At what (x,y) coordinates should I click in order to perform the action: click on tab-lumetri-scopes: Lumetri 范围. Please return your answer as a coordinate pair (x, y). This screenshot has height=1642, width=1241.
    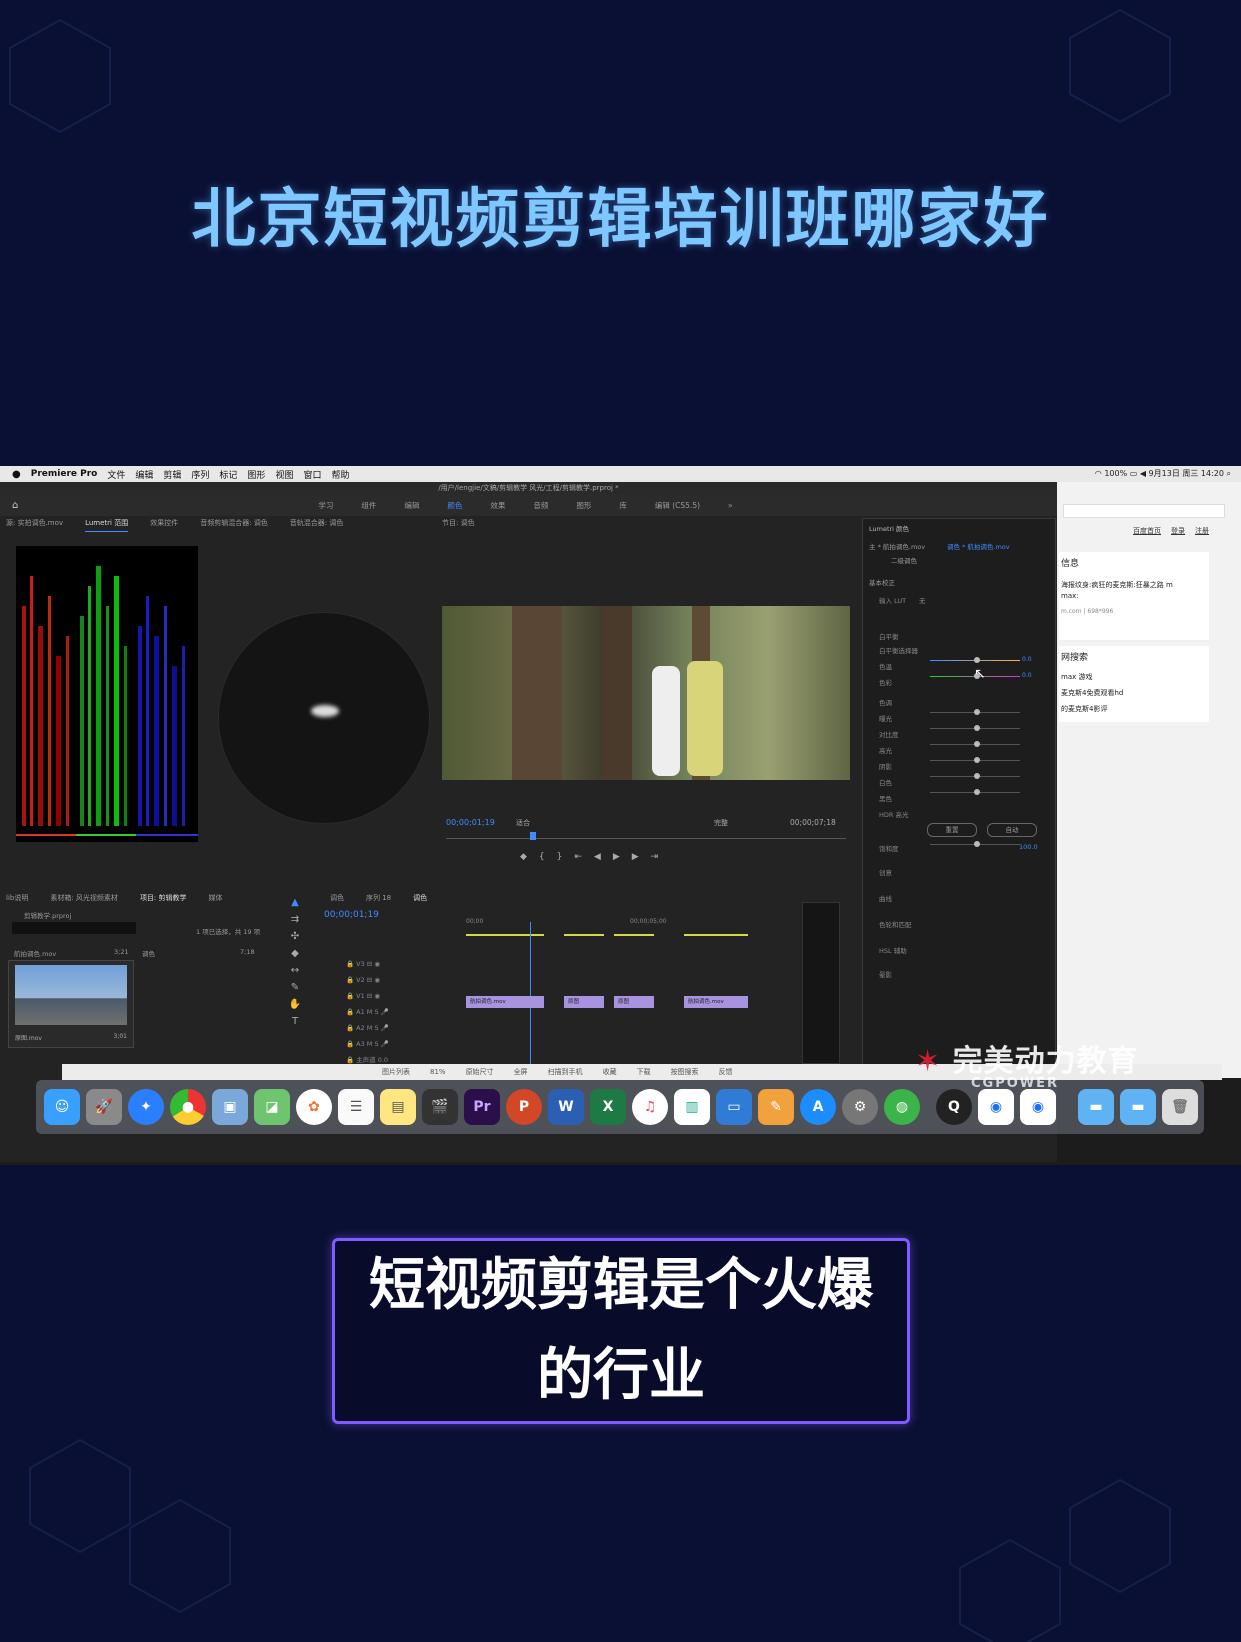
    Looking at the image, I should click on (107, 525).